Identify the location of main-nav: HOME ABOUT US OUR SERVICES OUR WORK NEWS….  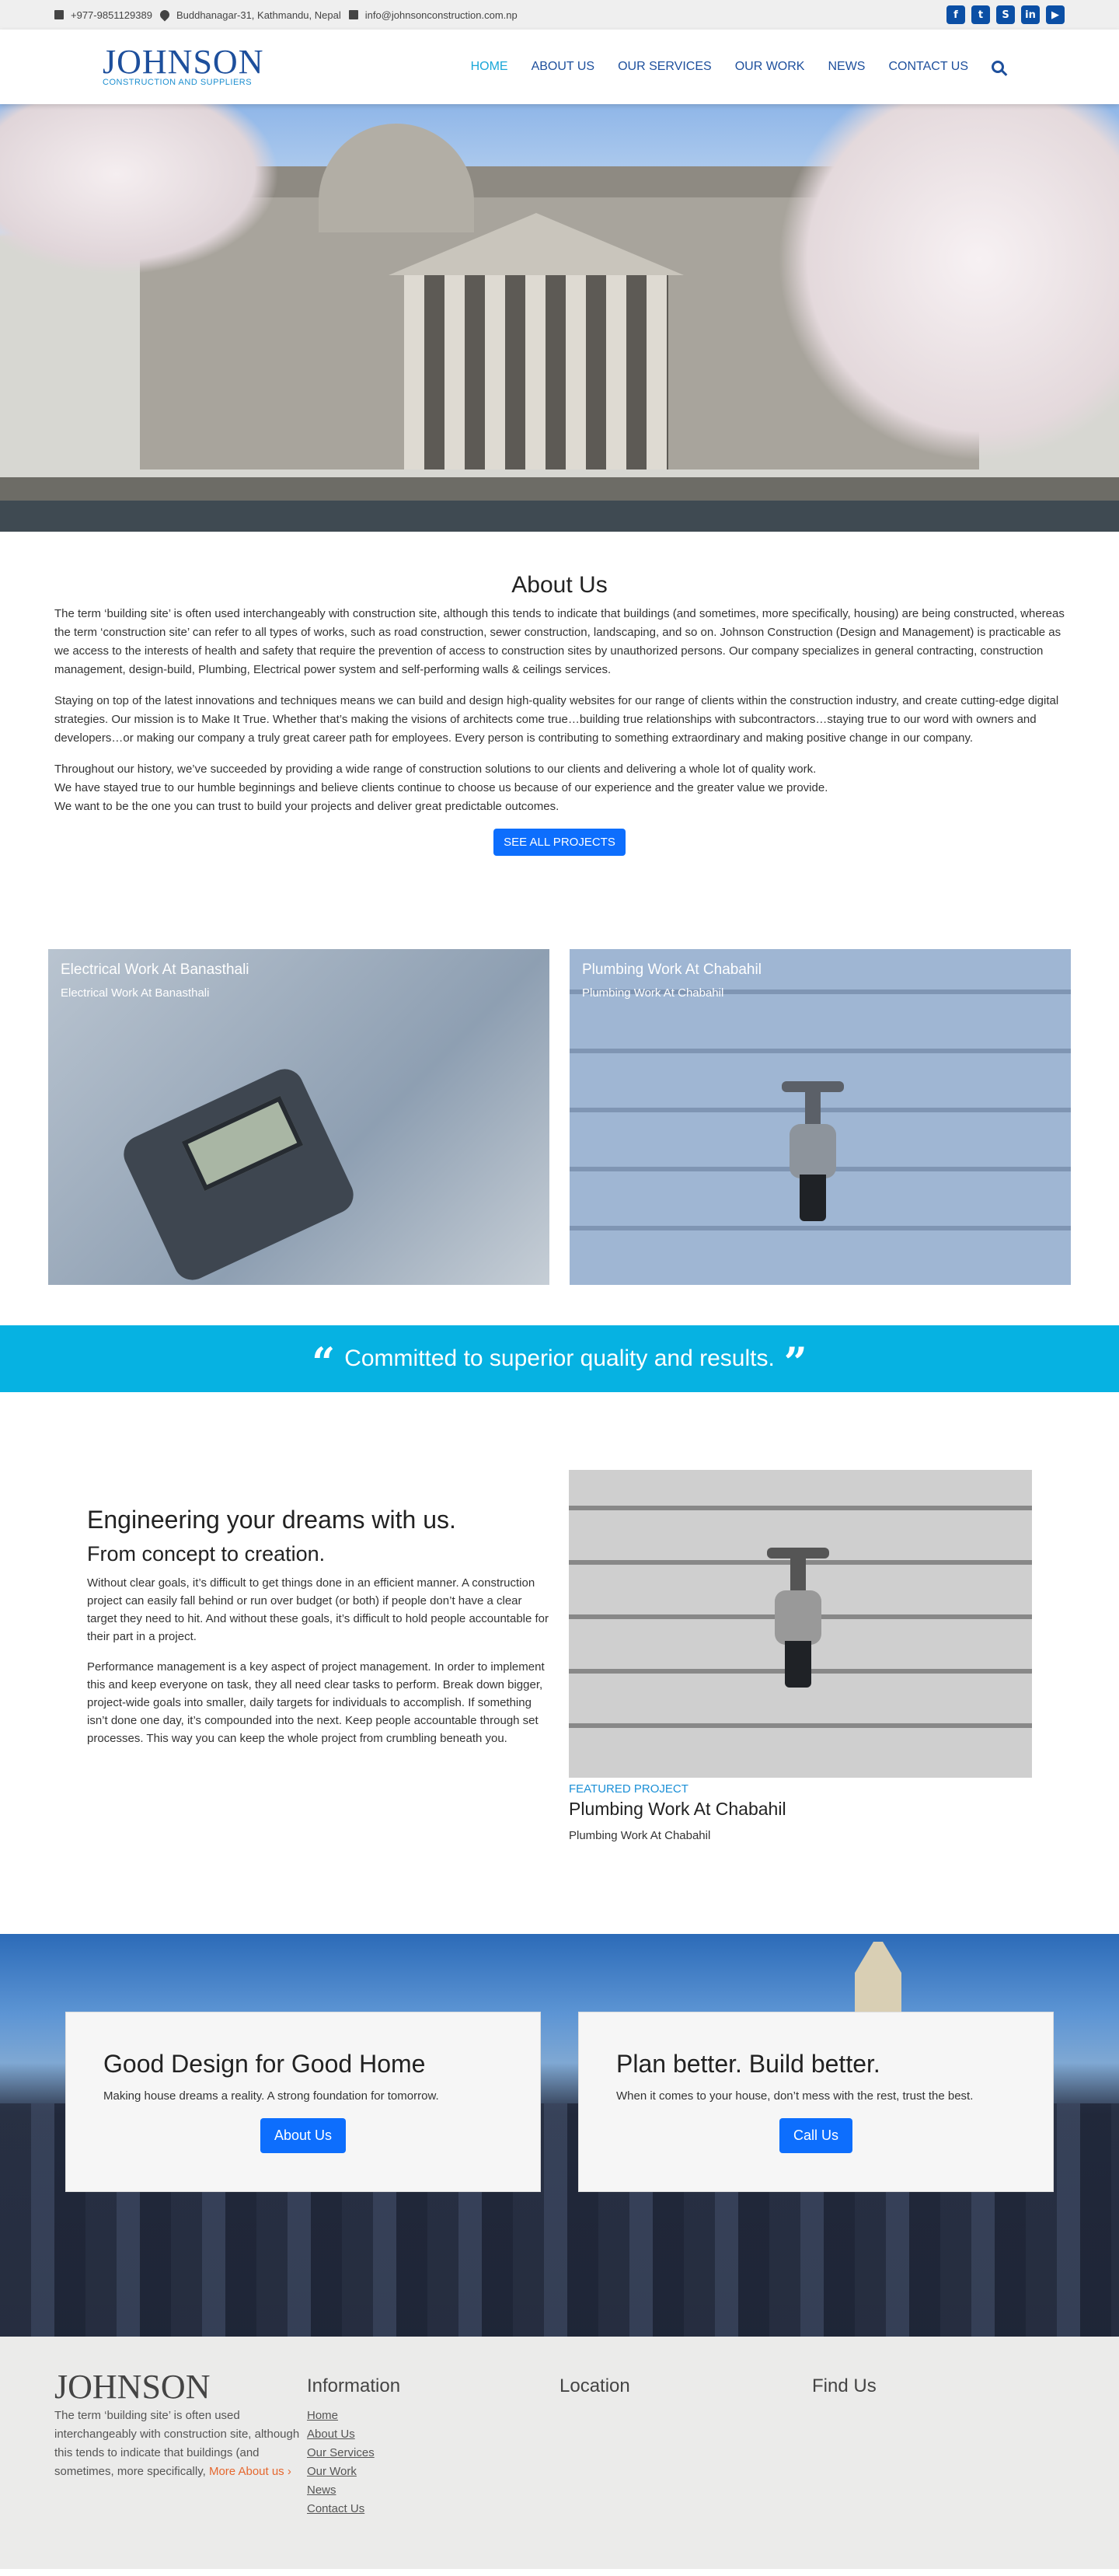
(737, 67).